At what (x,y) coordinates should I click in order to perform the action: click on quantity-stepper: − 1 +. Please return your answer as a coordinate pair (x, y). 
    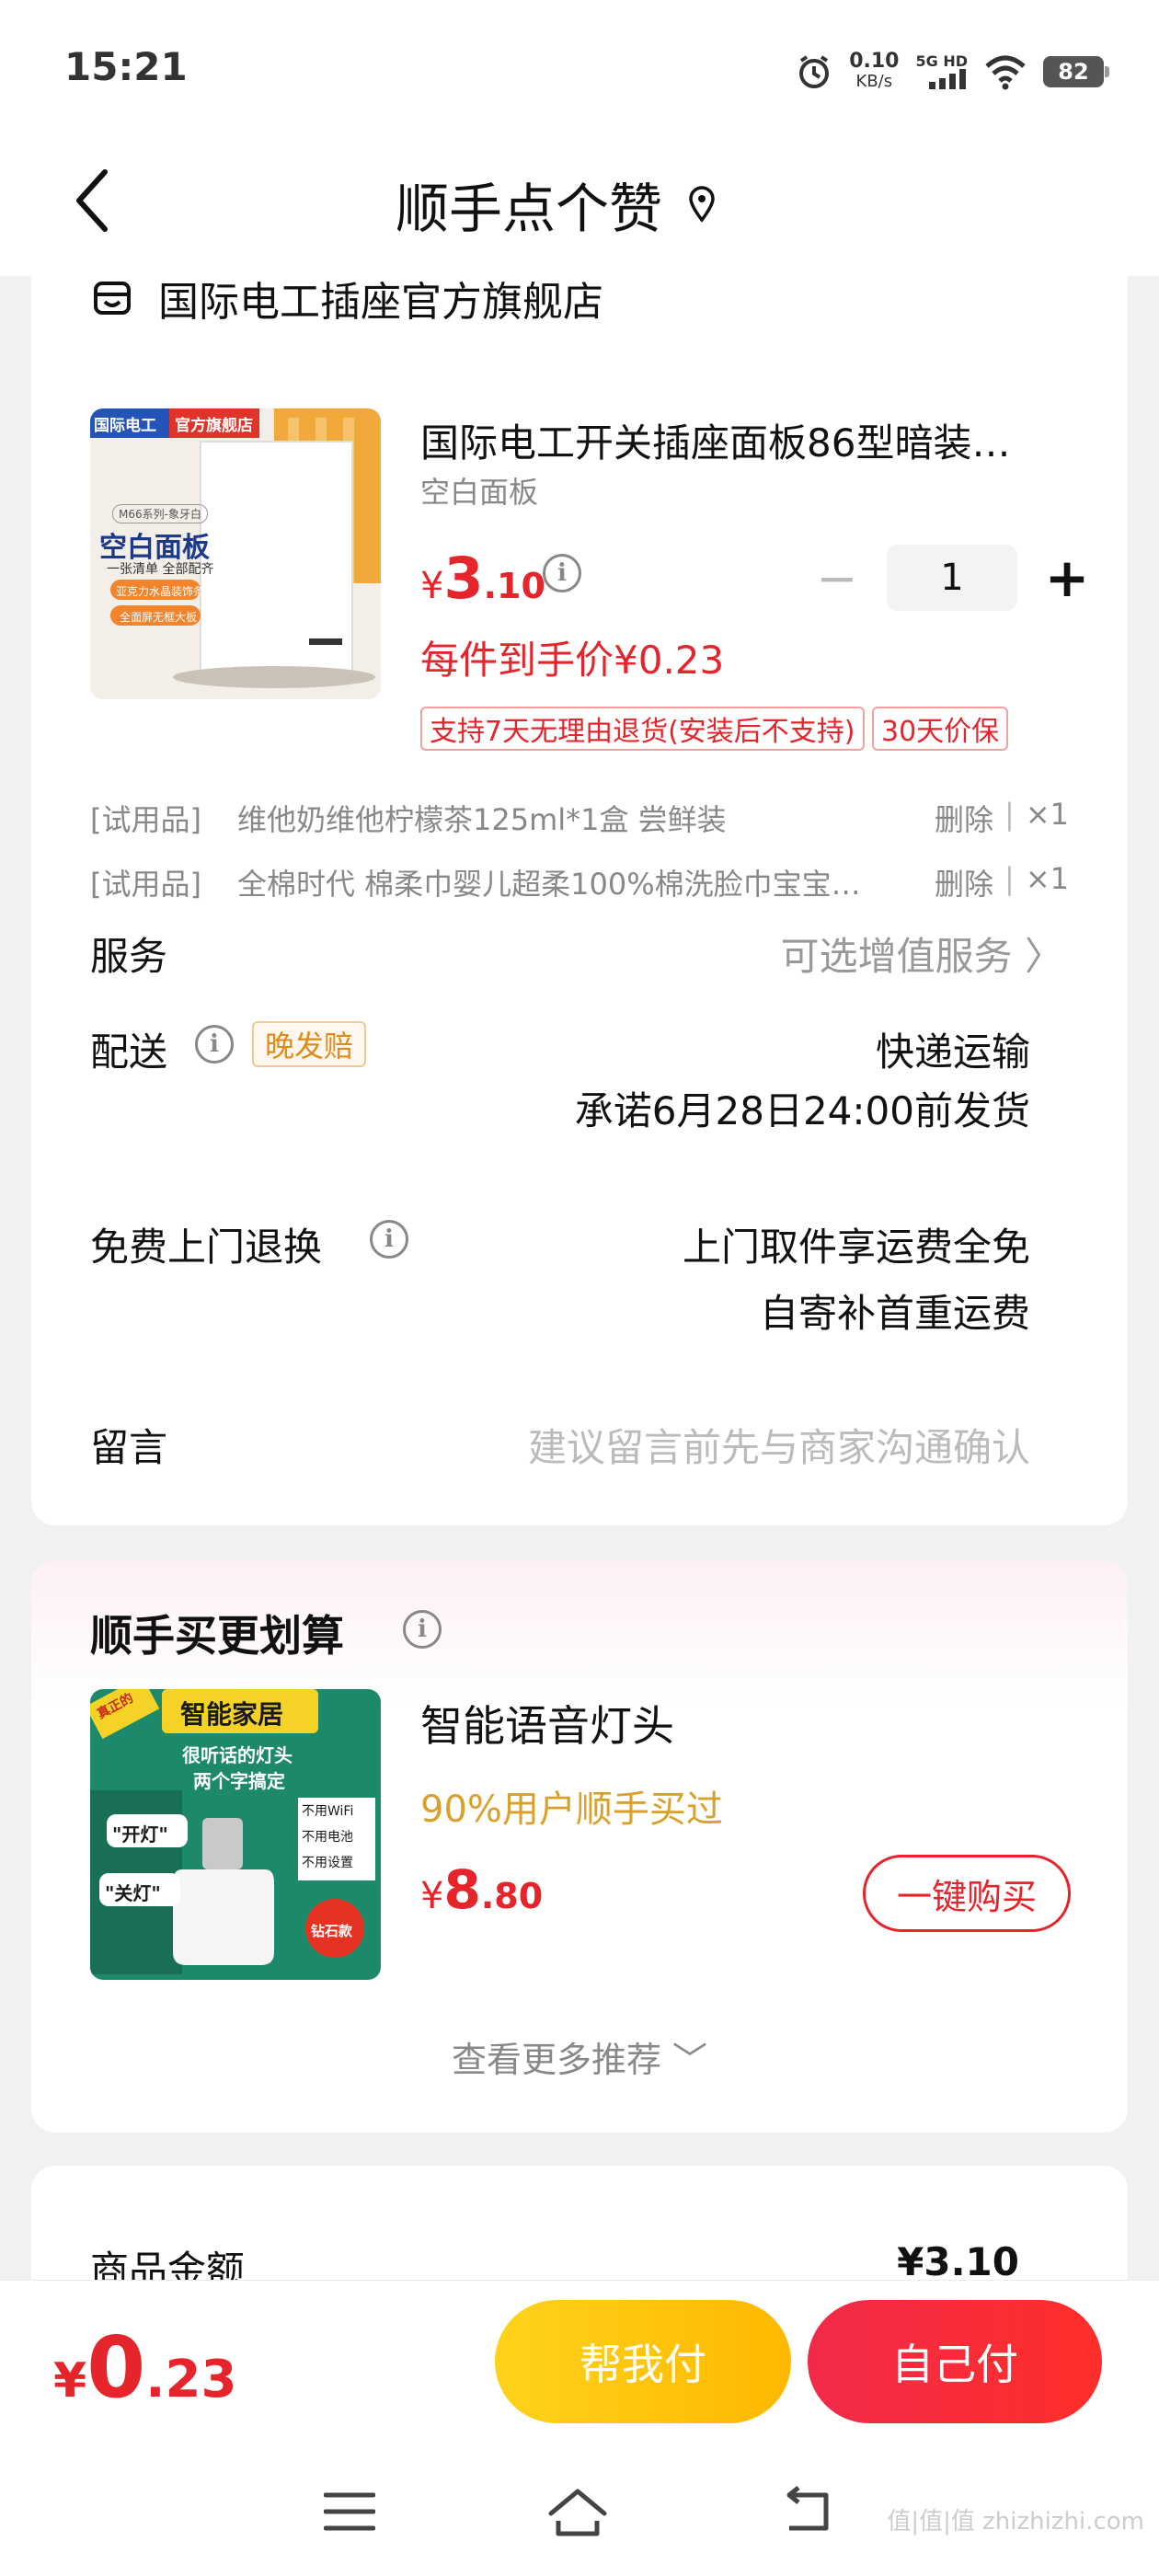
    Looking at the image, I should click on (952, 578).